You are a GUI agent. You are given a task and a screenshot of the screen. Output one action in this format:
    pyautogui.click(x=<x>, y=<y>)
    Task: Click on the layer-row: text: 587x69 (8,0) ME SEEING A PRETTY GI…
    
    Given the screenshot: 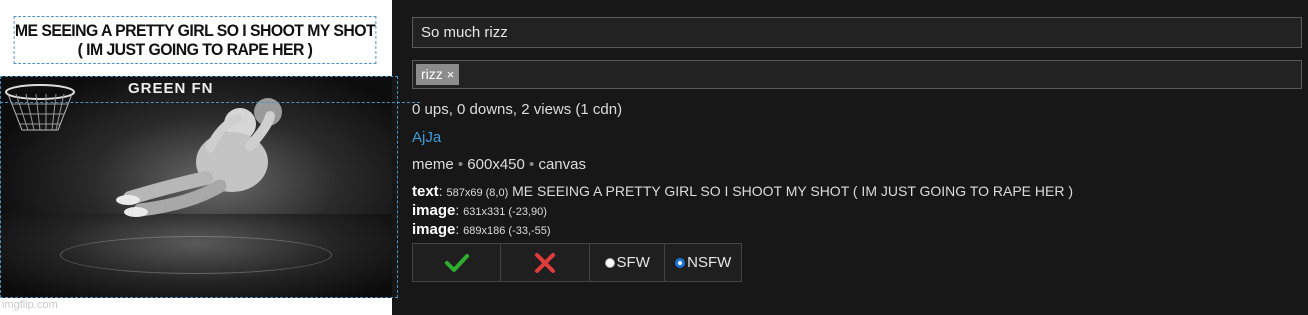 What is the action you would take?
    pyautogui.click(x=743, y=191)
    